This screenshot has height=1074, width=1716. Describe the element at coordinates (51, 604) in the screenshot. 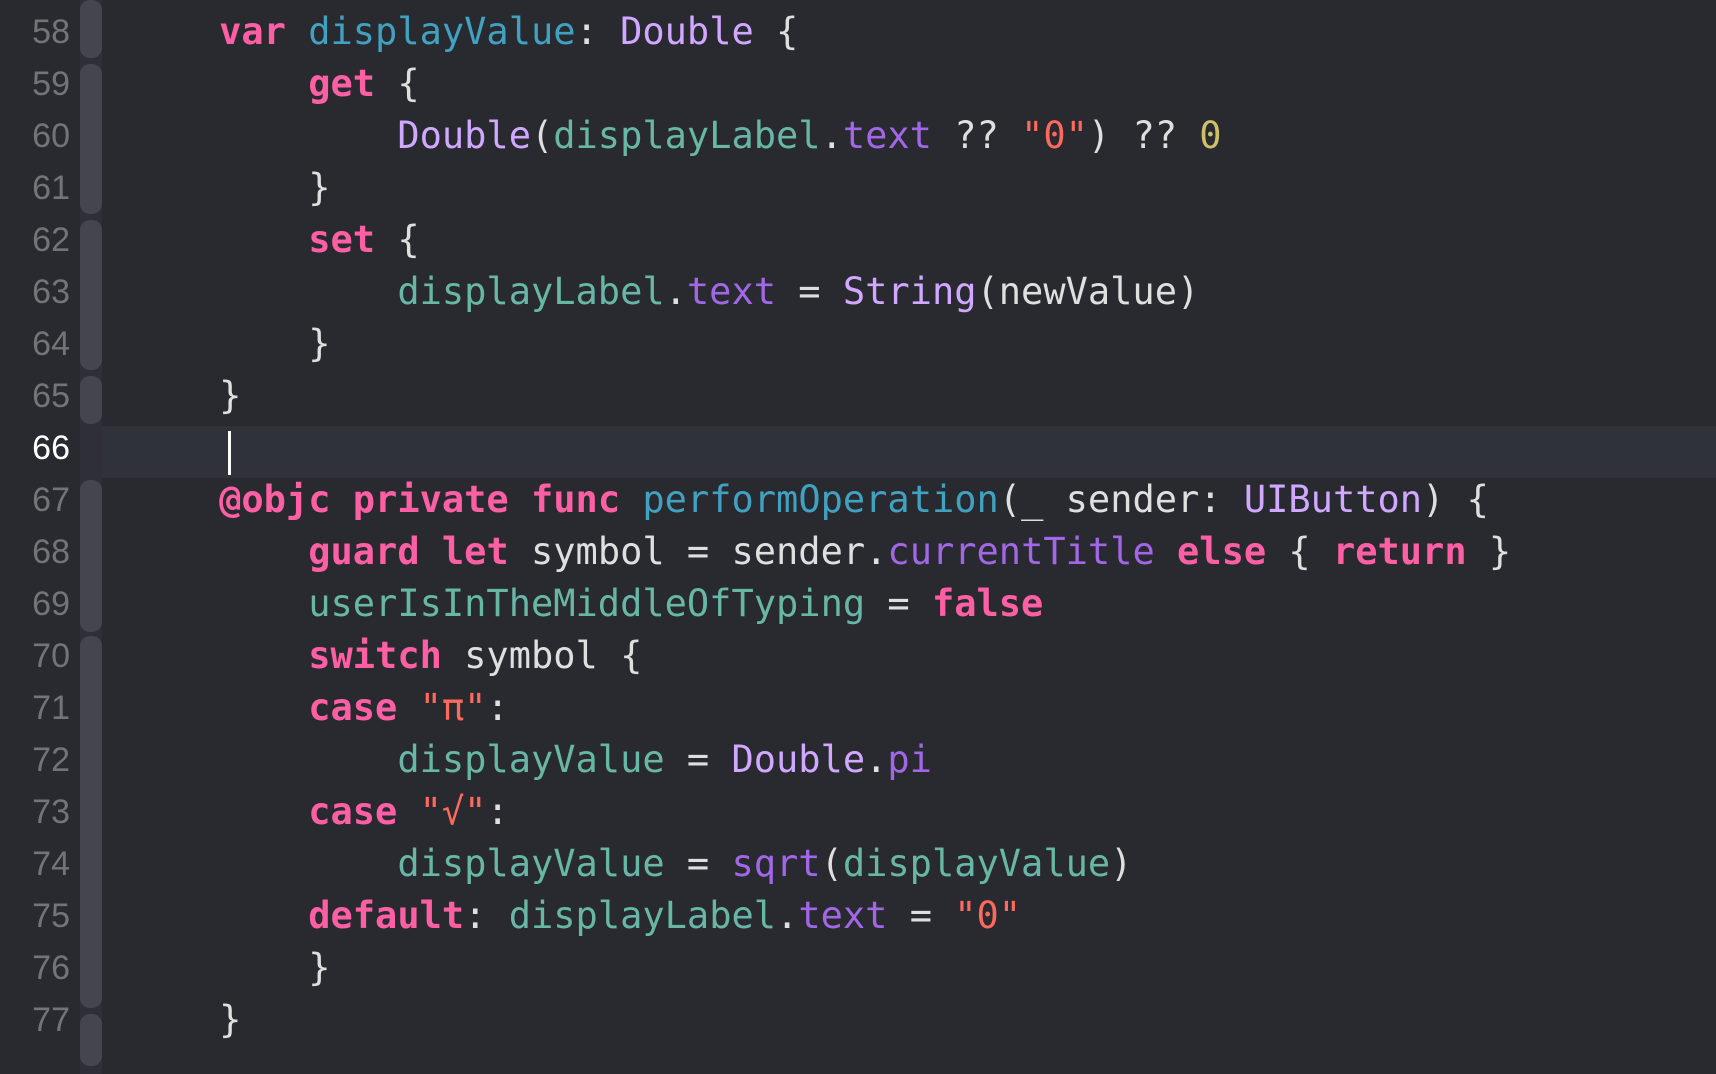

I see `line-number: 69` at that location.